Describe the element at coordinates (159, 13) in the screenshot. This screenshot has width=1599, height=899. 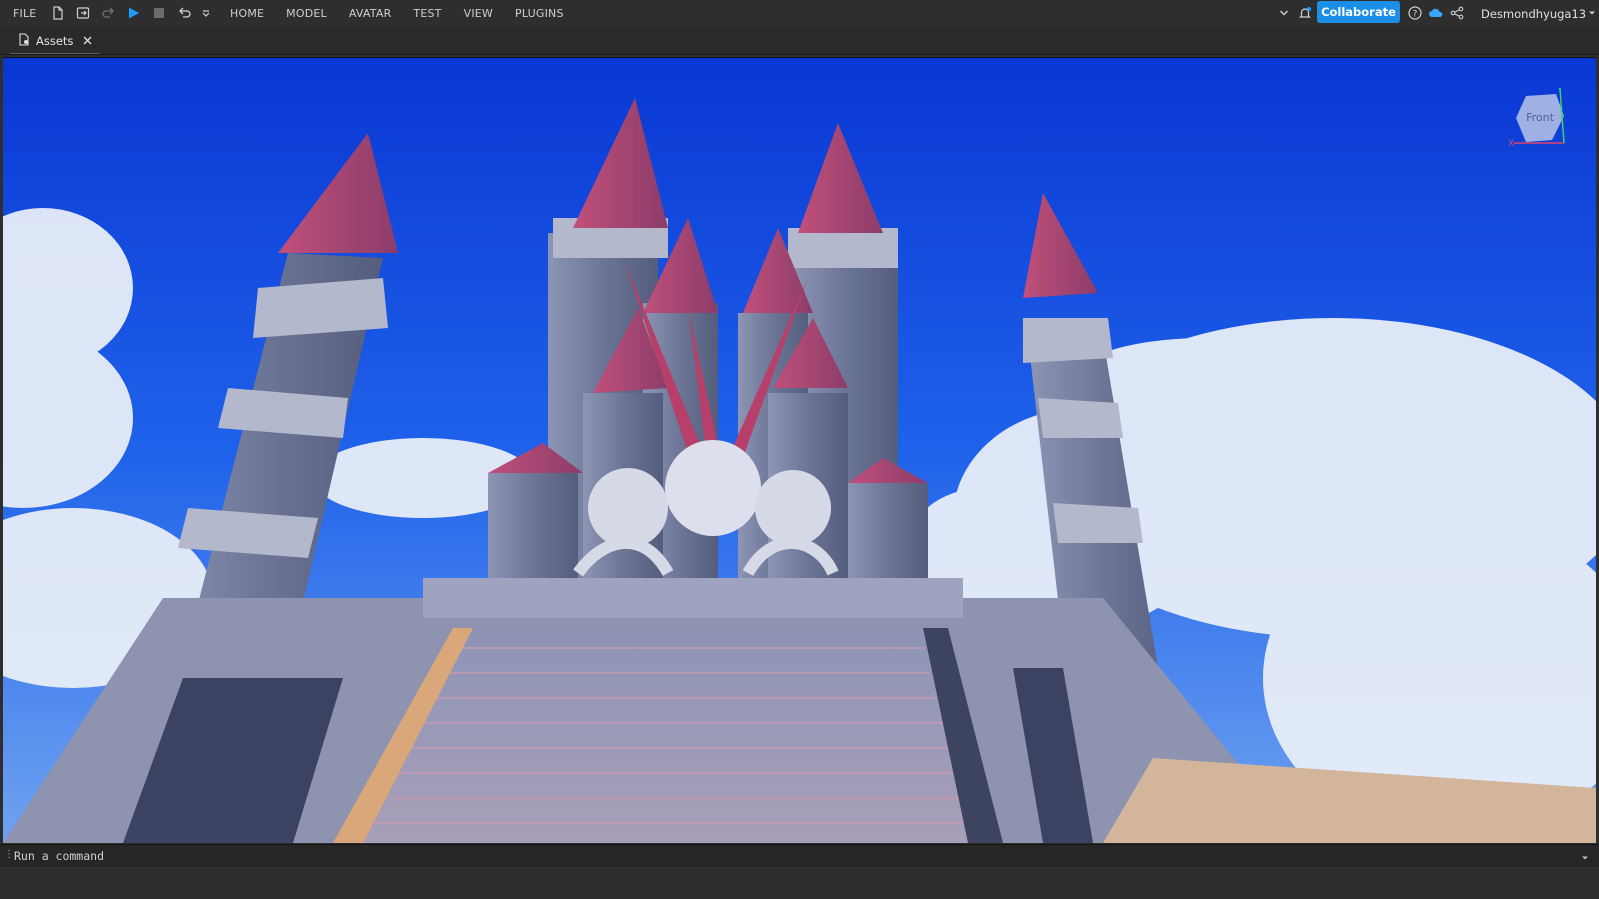
I see `stop-icon` at that location.